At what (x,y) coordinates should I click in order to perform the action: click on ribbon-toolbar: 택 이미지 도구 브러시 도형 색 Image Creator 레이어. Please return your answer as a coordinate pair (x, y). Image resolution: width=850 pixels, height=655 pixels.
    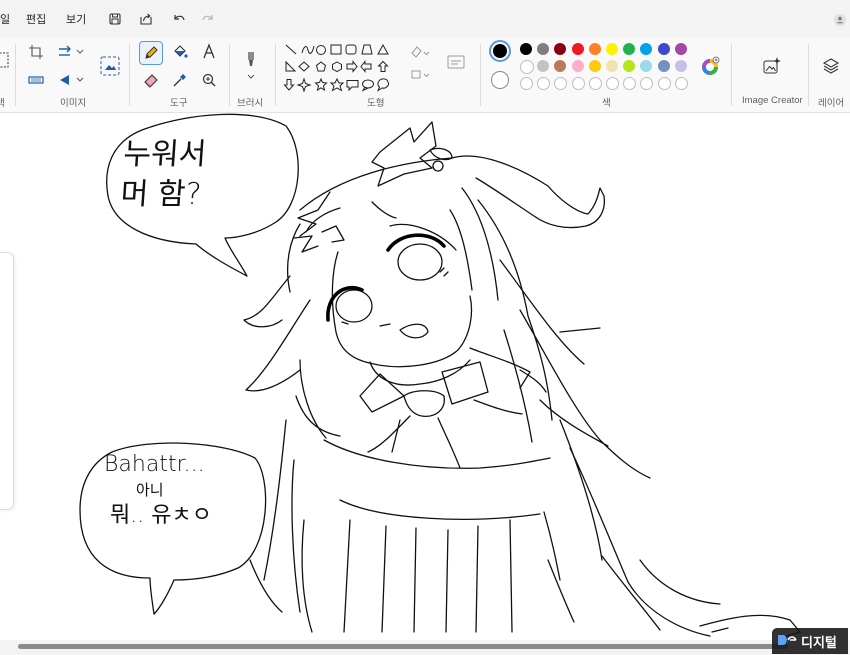
    Looking at the image, I should click on (425, 75).